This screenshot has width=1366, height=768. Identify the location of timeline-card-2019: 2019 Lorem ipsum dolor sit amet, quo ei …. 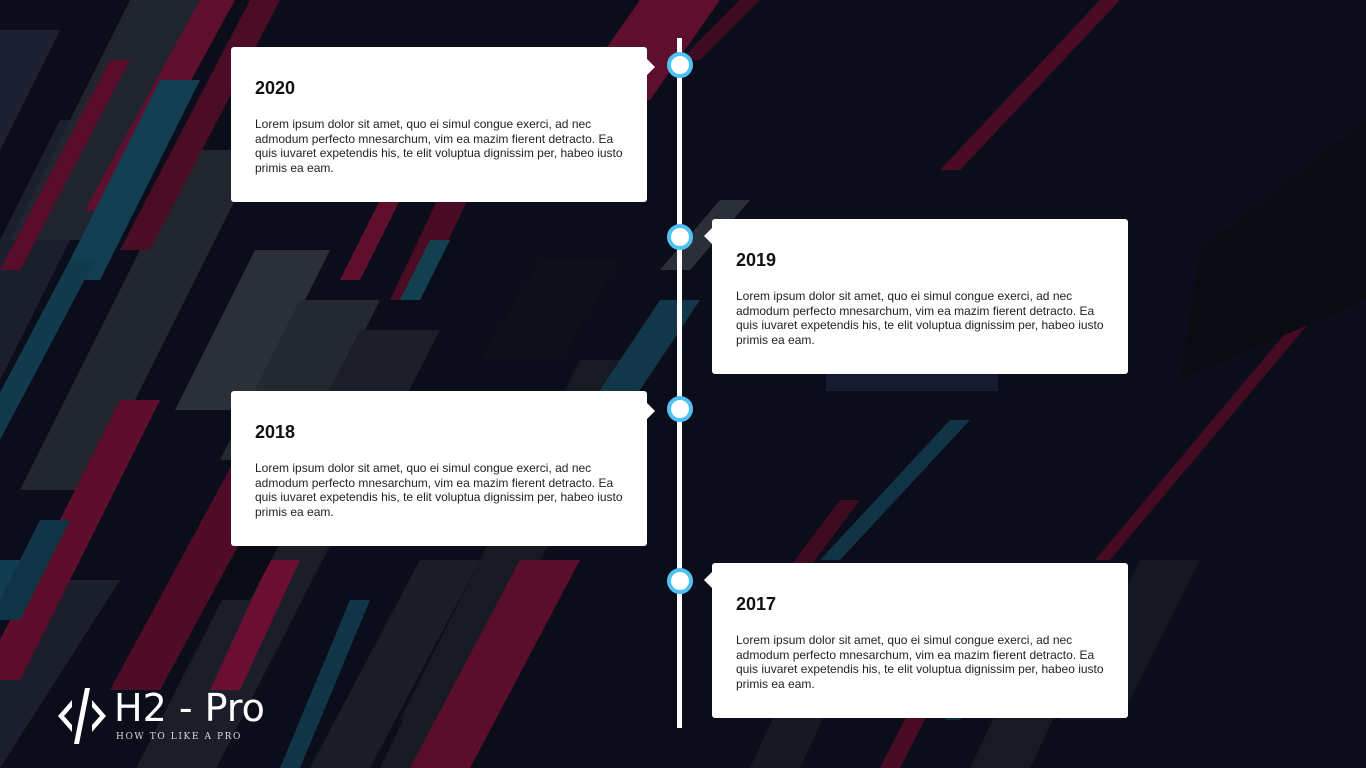
(916, 296).